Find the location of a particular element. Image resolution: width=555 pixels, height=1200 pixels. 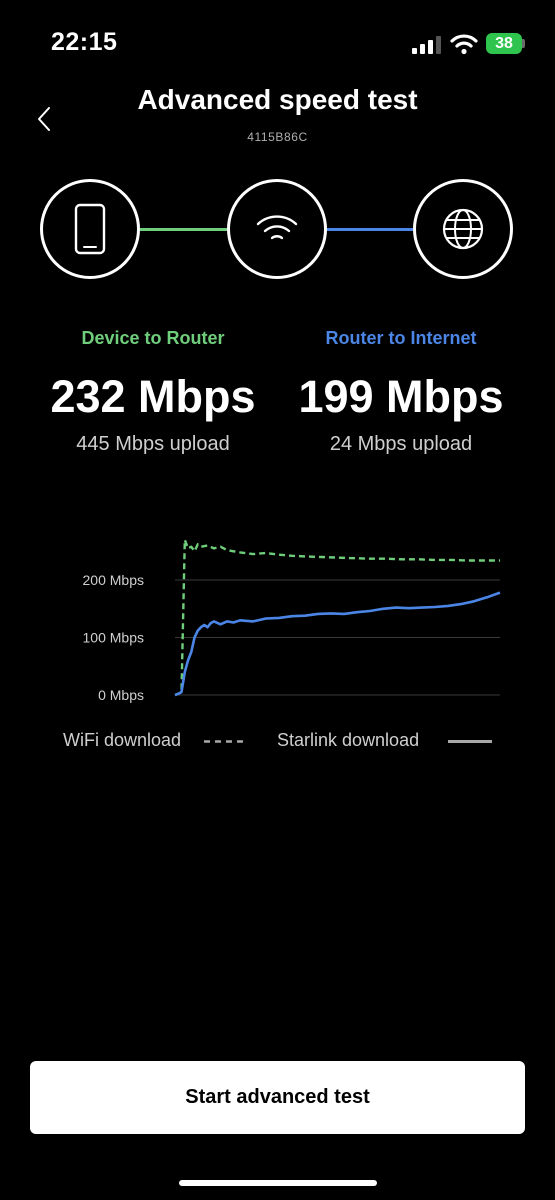

y-tick-label: 100 Mbps is located at coordinates (113, 638).